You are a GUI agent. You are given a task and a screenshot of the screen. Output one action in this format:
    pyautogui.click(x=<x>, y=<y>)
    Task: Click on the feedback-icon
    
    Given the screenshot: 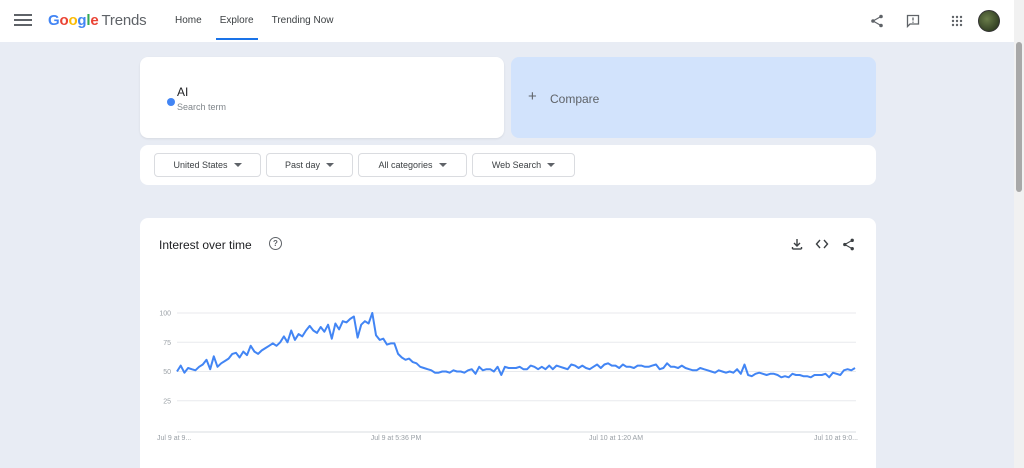 What is the action you would take?
    pyautogui.click(x=913, y=21)
    